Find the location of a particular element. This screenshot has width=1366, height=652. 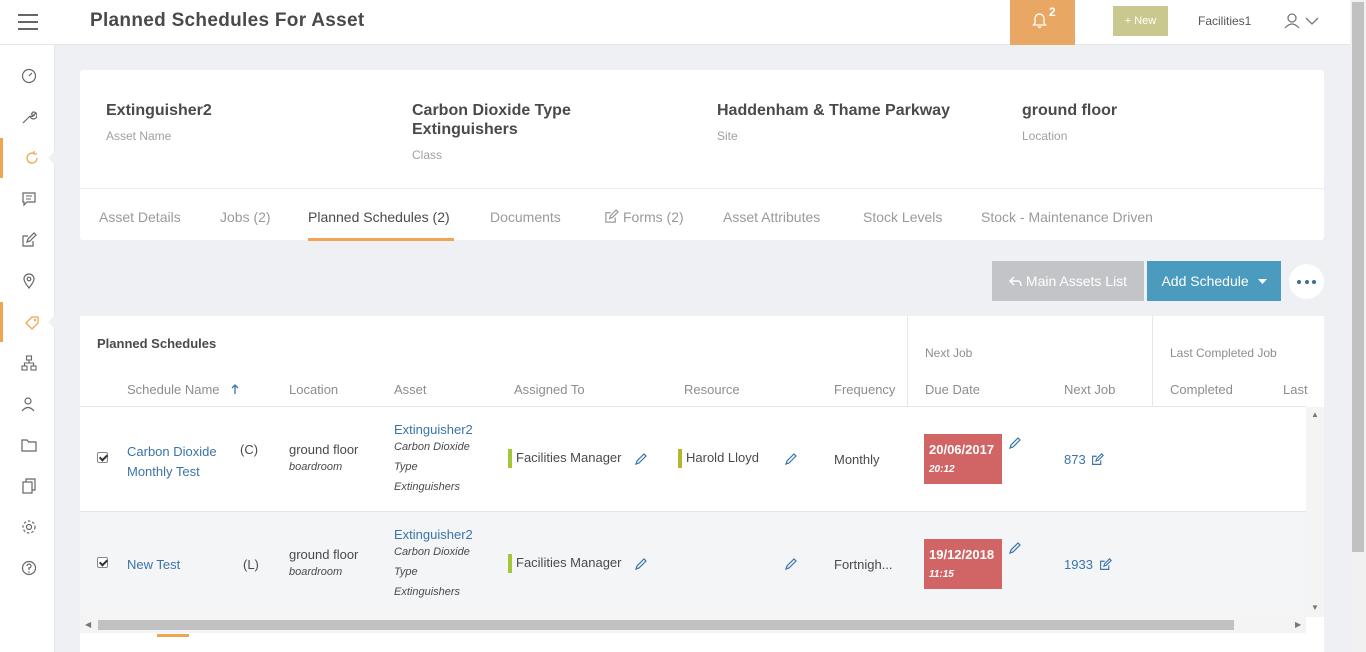

new-button: + New is located at coordinates (1140, 21).